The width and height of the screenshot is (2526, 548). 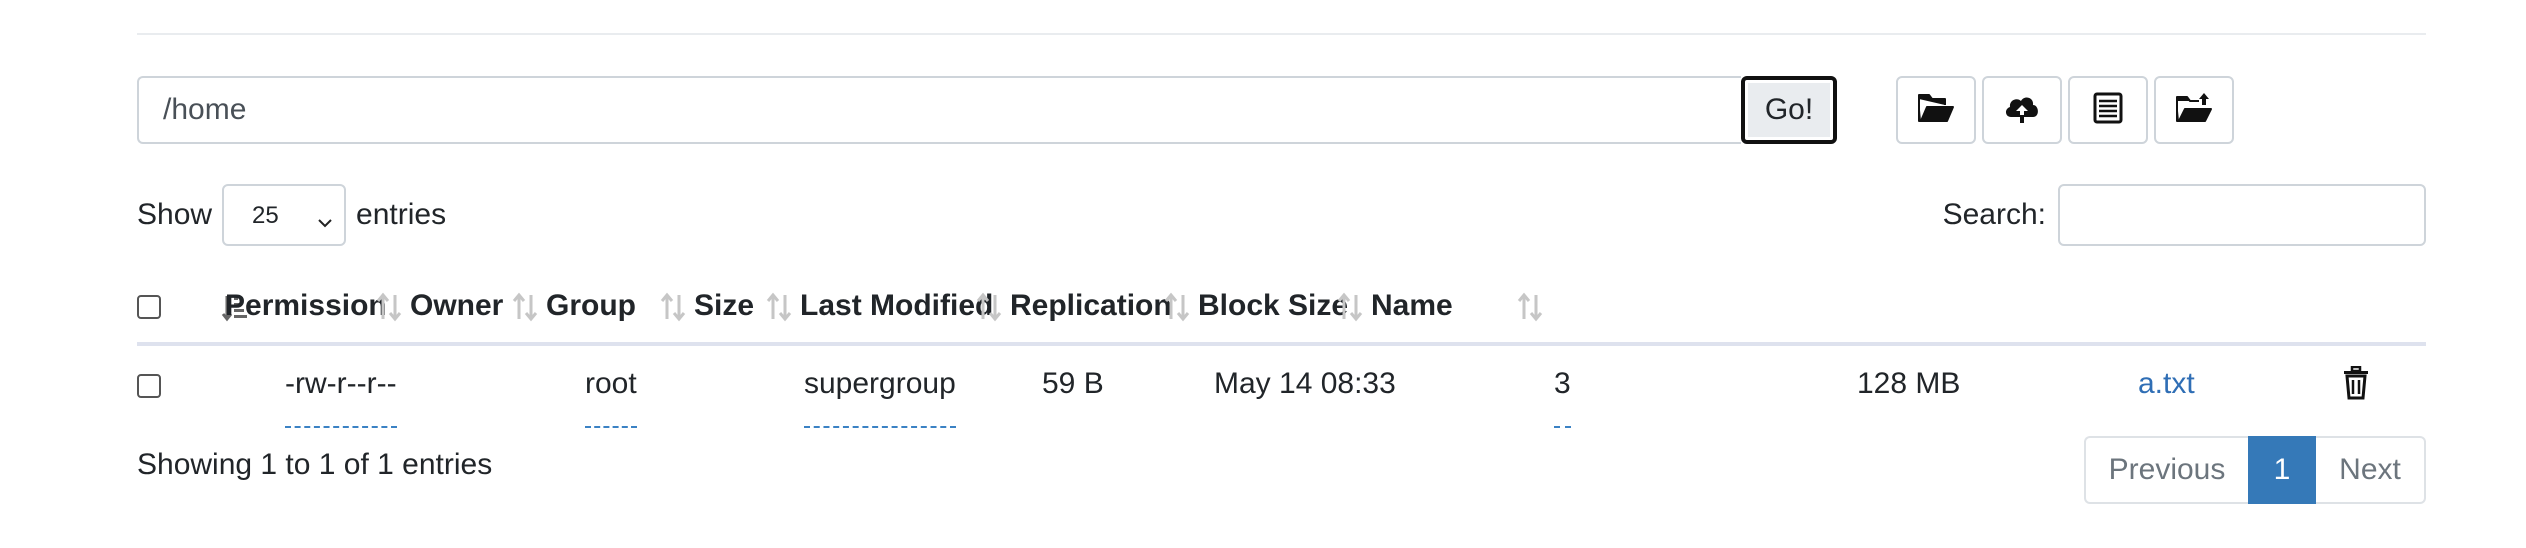 I want to click on column-header-replication: Replication, so click(x=1104, y=308).